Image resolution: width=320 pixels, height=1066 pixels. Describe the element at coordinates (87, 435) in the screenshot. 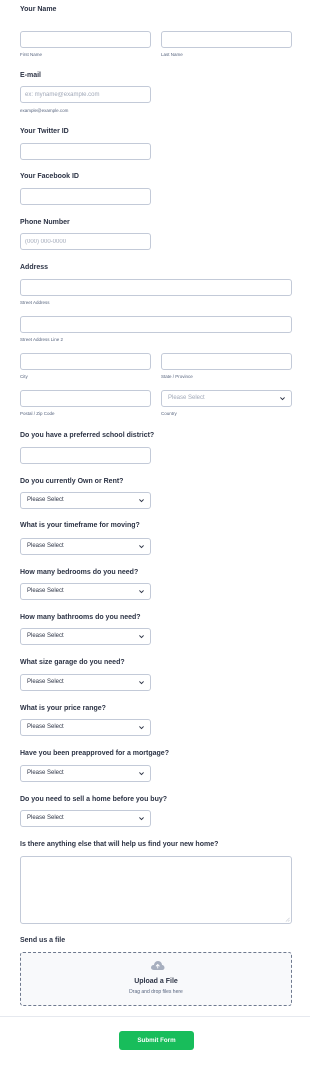

I see `school-label: Do you have a preferred school district?` at that location.